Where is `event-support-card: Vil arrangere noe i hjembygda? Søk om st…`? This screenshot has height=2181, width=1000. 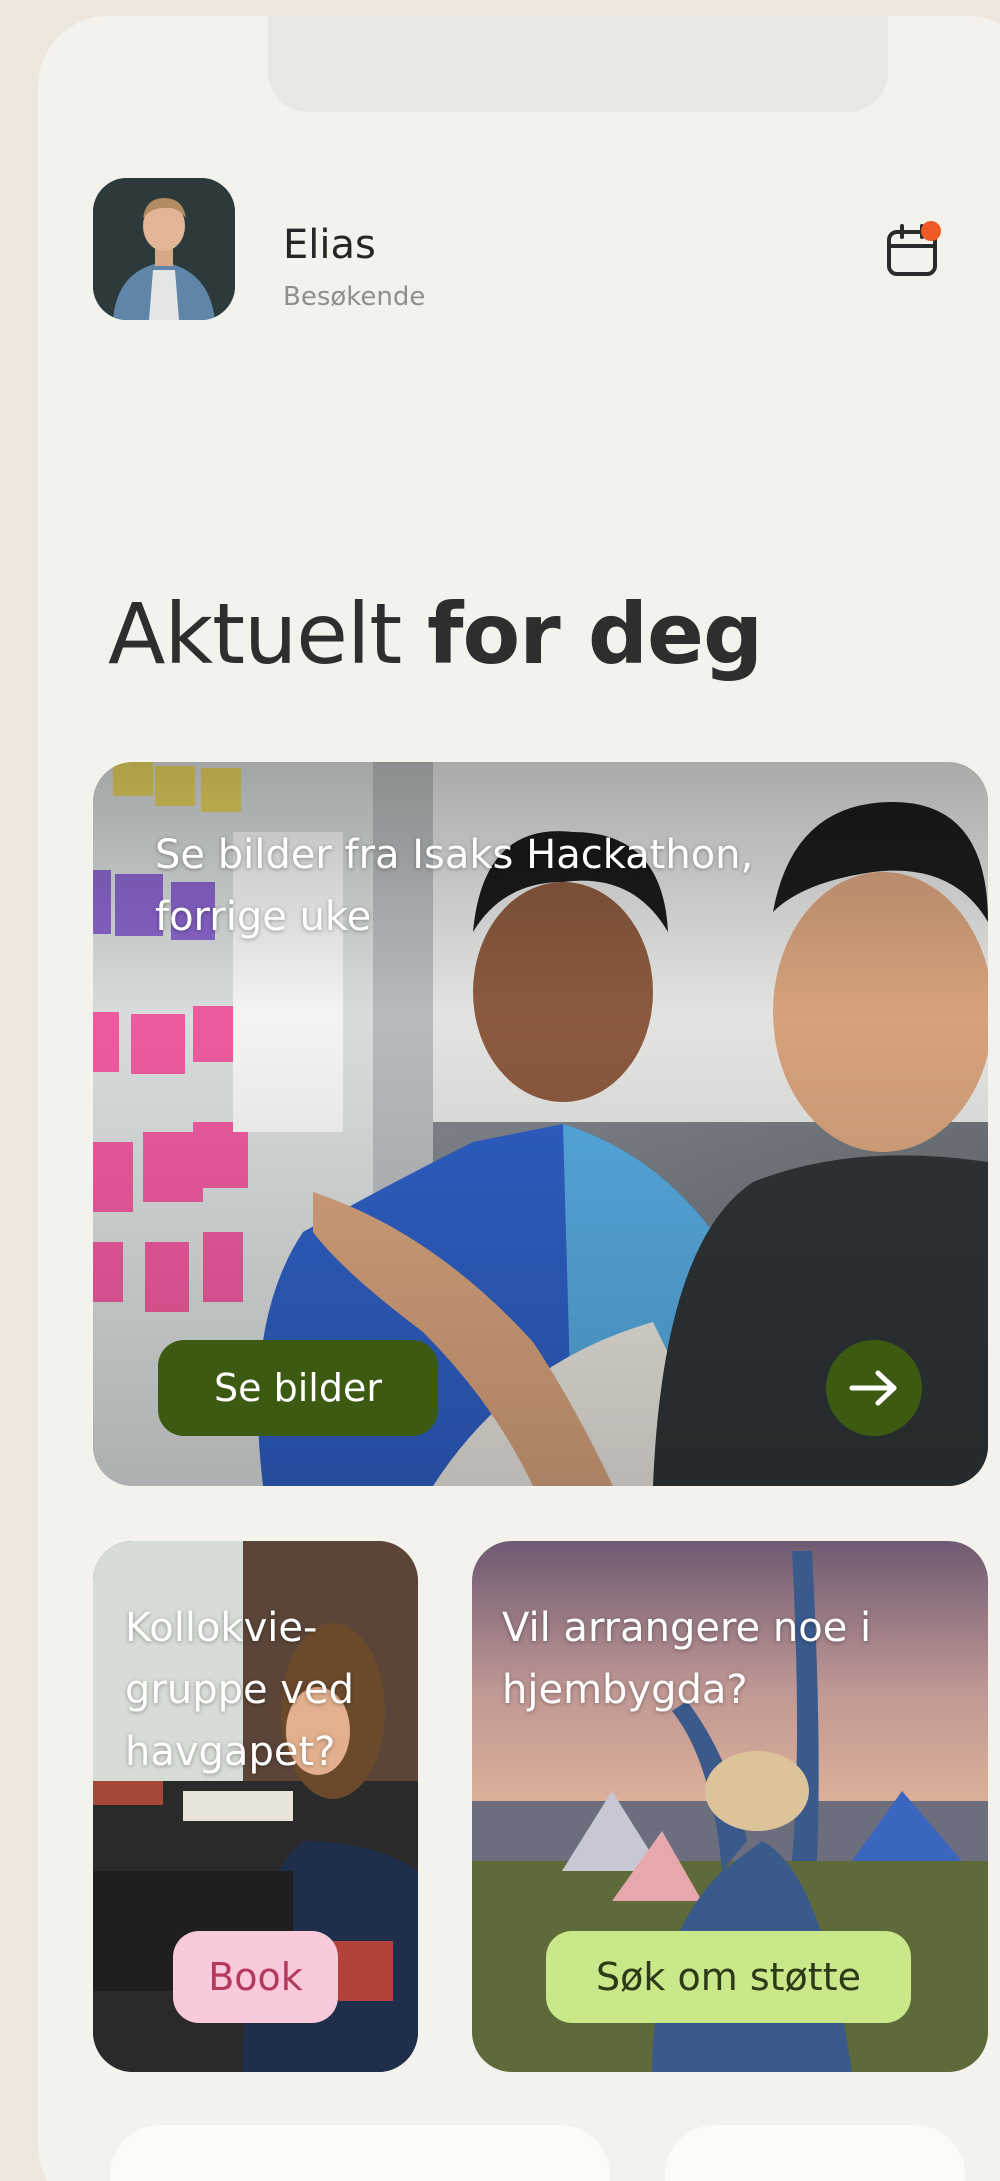 event-support-card: Vil arrangere noe i hjembygda? Søk om st… is located at coordinates (730, 1806).